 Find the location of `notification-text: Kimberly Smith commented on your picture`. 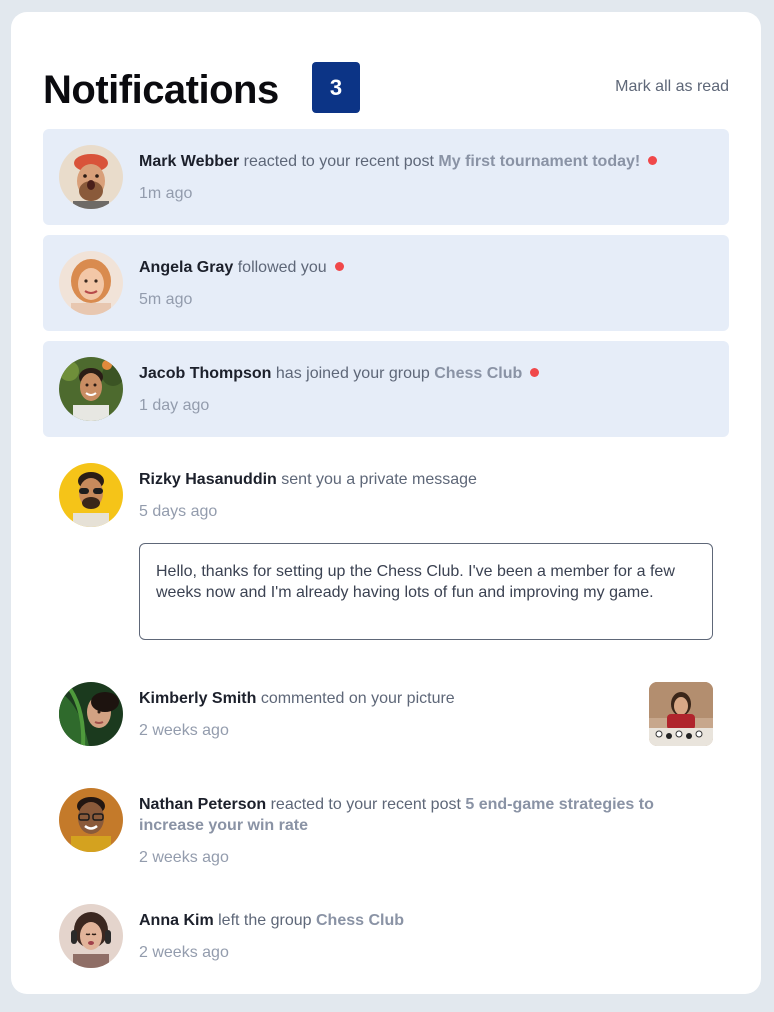

notification-text: Kimberly Smith commented on your picture is located at coordinates (379, 698).